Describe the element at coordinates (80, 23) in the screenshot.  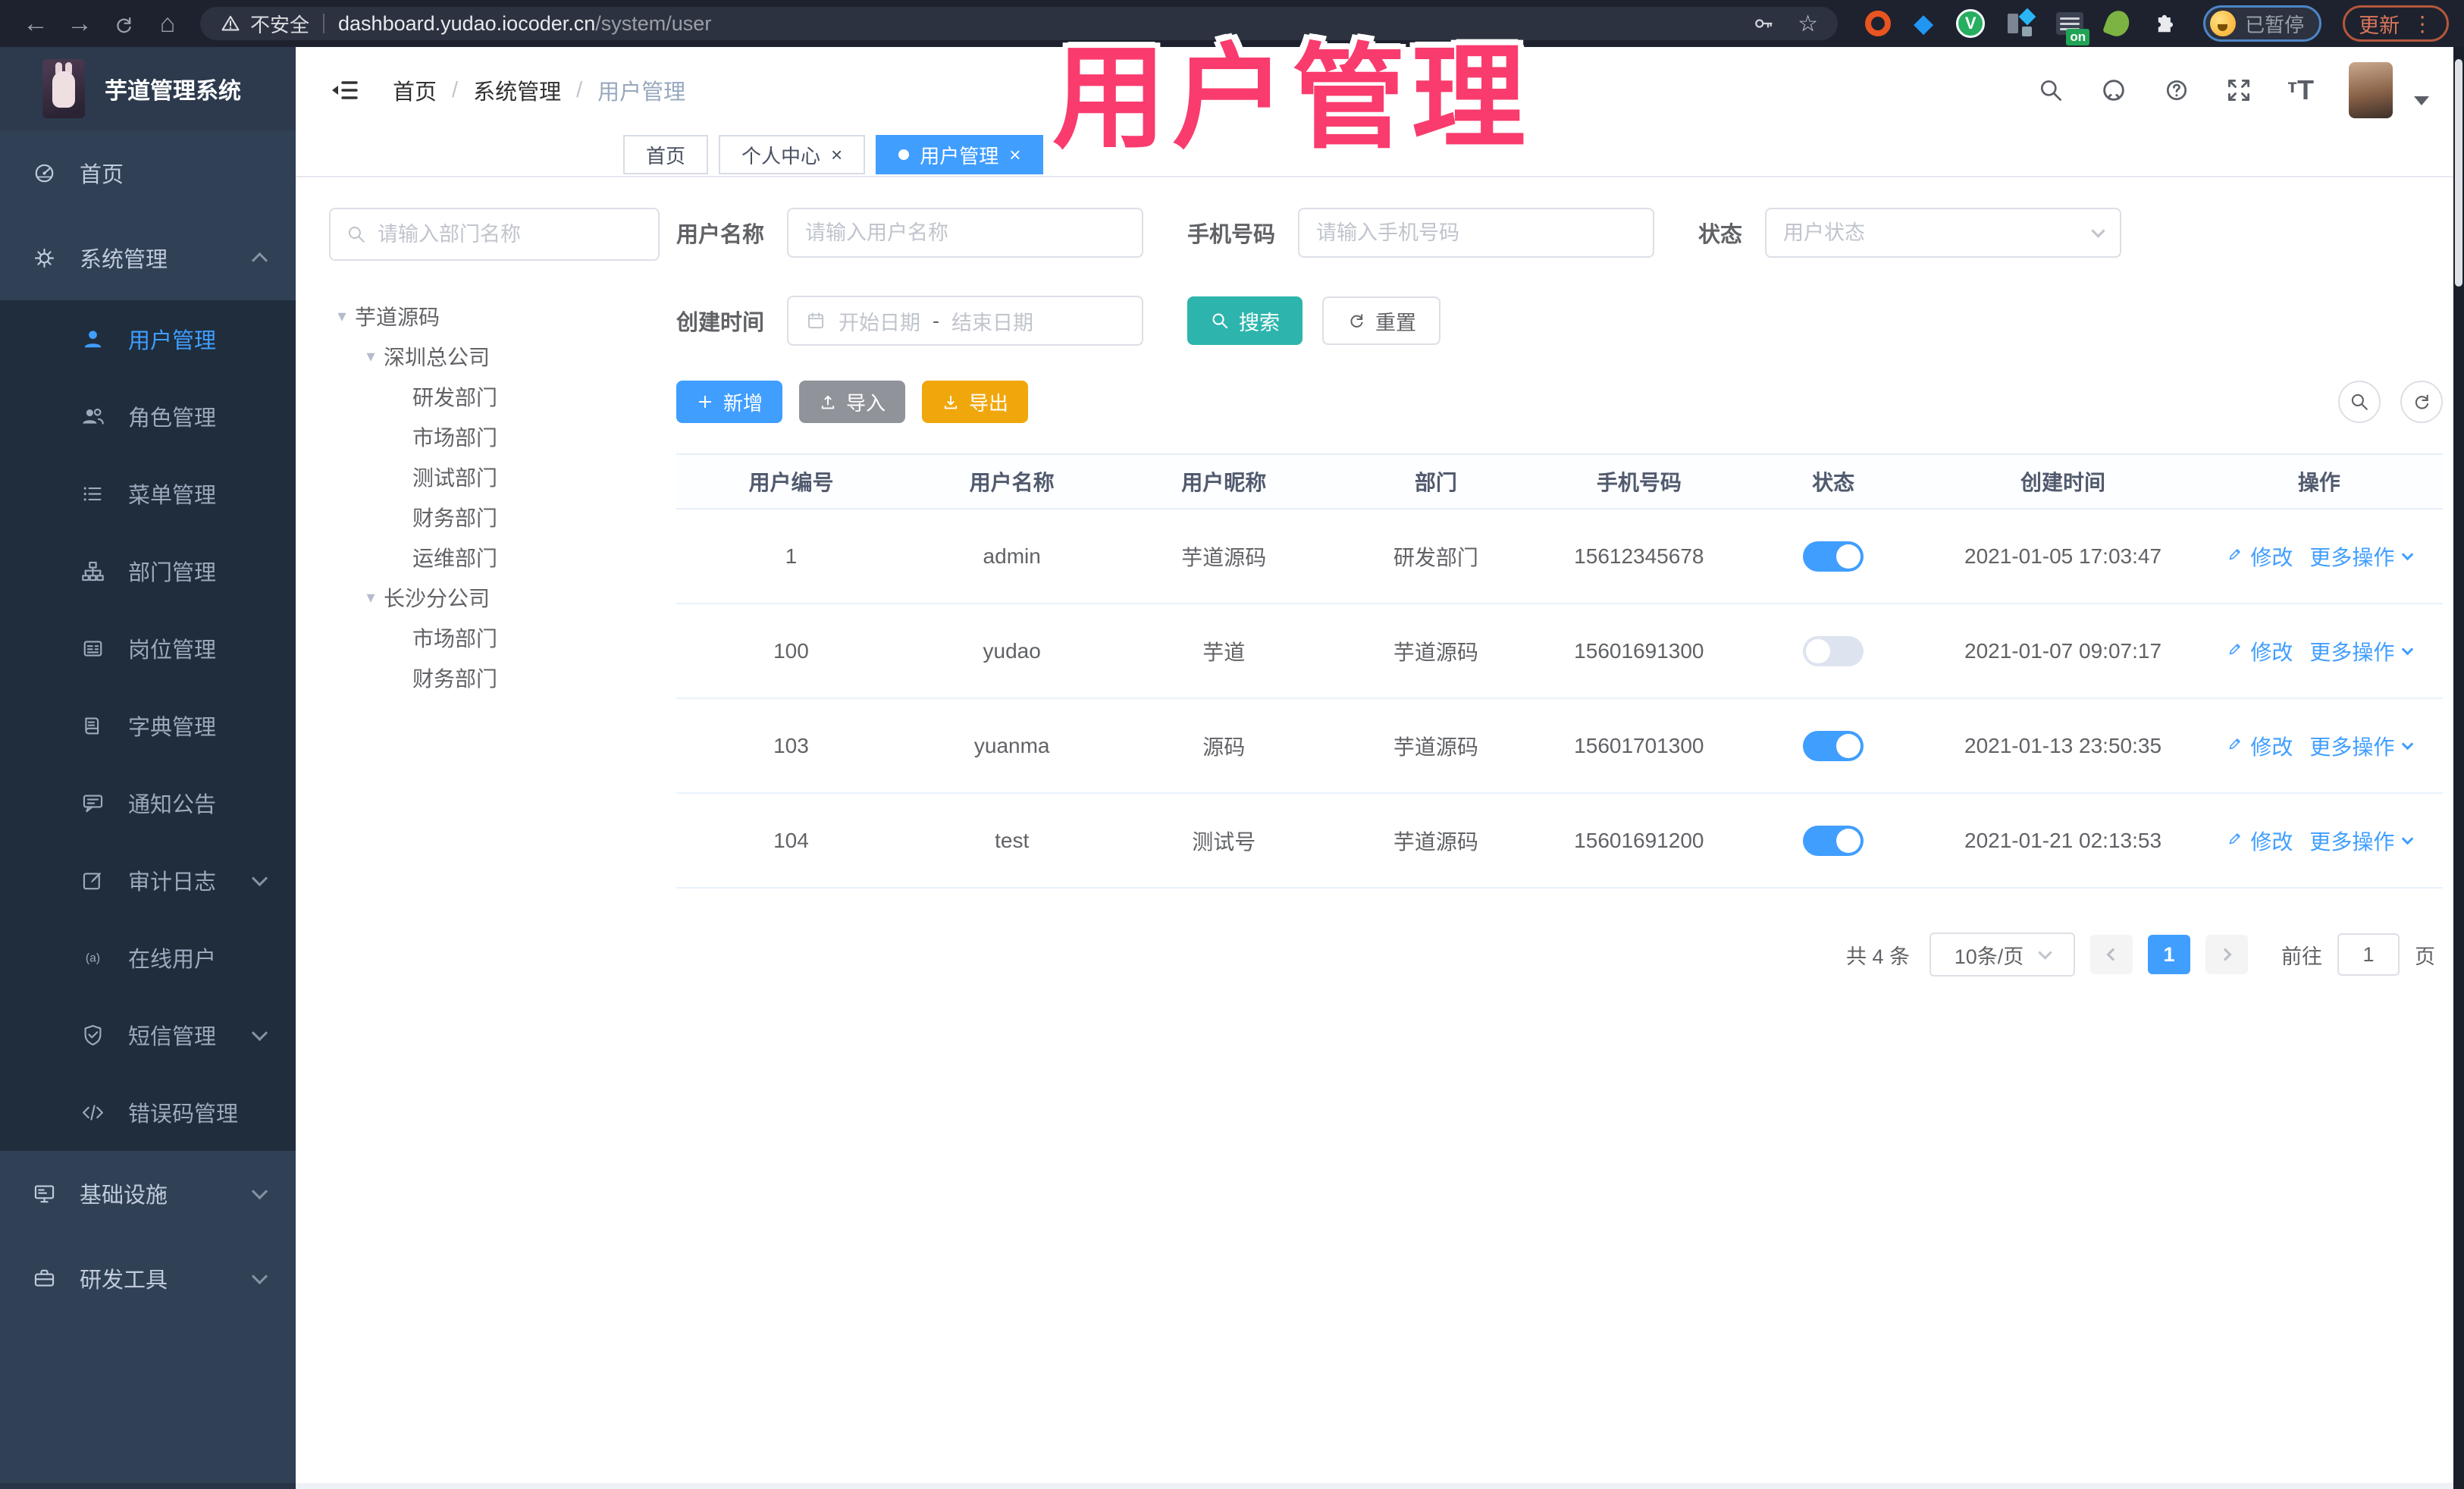
I see `browser-forward-icon: →` at that location.